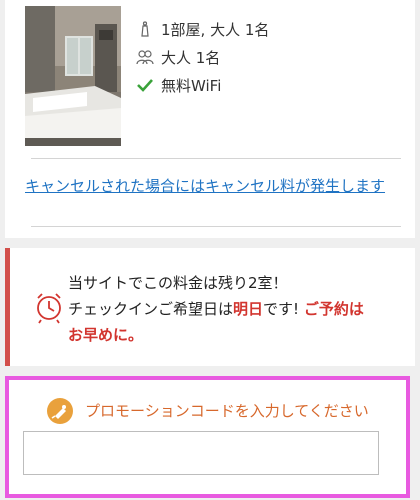 The height and width of the screenshot is (500, 420). Describe the element at coordinates (178, 283) in the screenshot. I see `notice-line1: 当サイトでこの料金は残り2室！` at that location.